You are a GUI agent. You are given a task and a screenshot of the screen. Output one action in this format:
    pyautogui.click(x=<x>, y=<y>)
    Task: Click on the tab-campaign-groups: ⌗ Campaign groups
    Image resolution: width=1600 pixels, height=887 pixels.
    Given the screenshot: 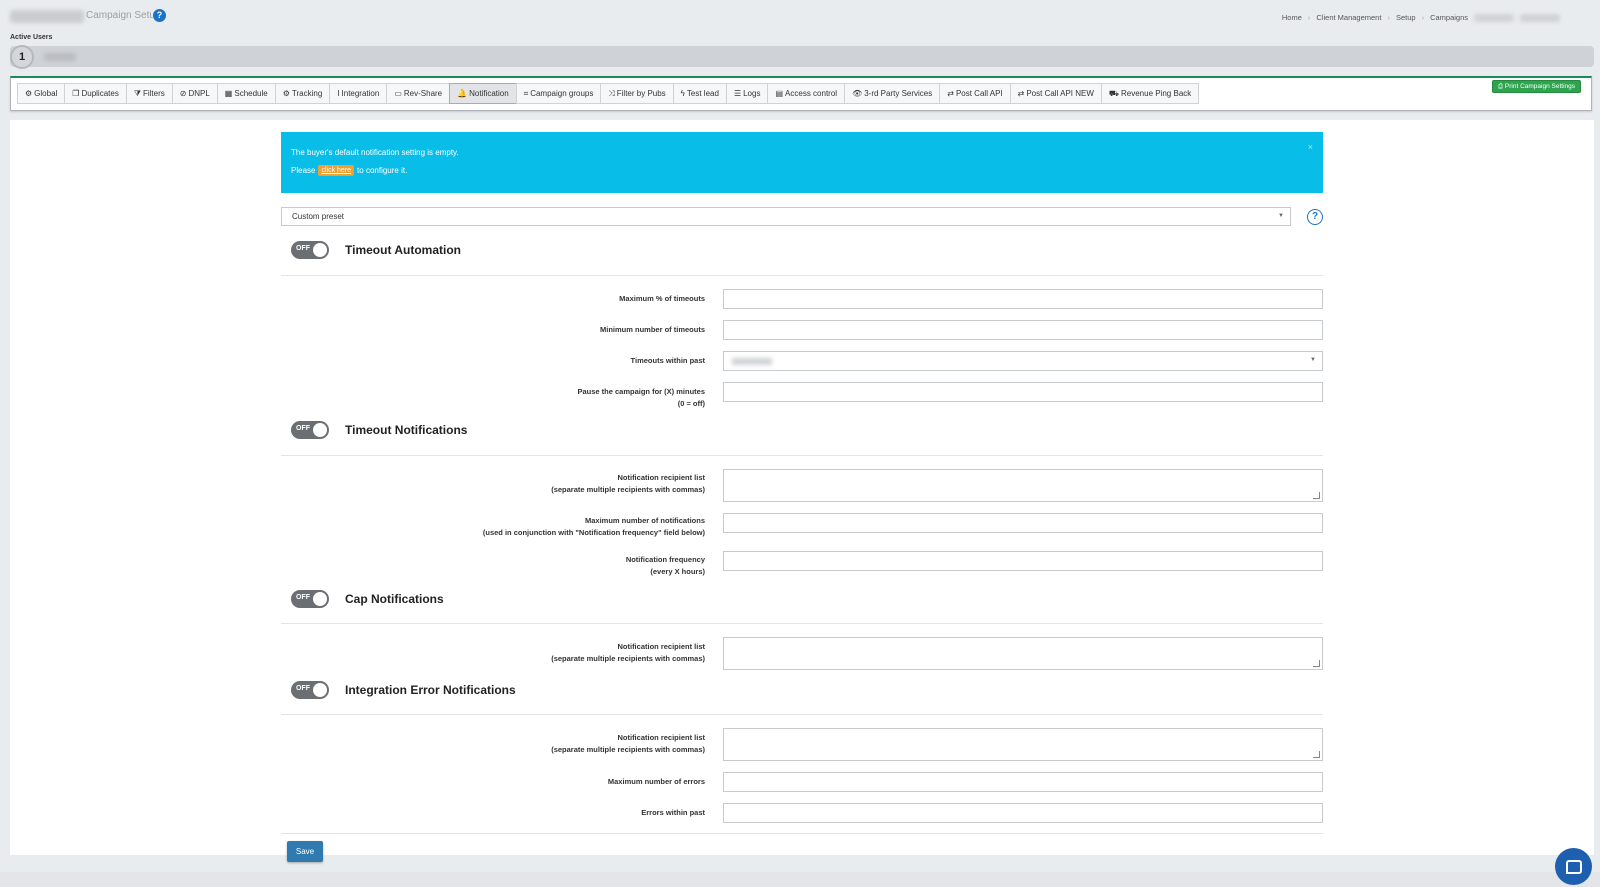 What is the action you would take?
    pyautogui.click(x=558, y=93)
    